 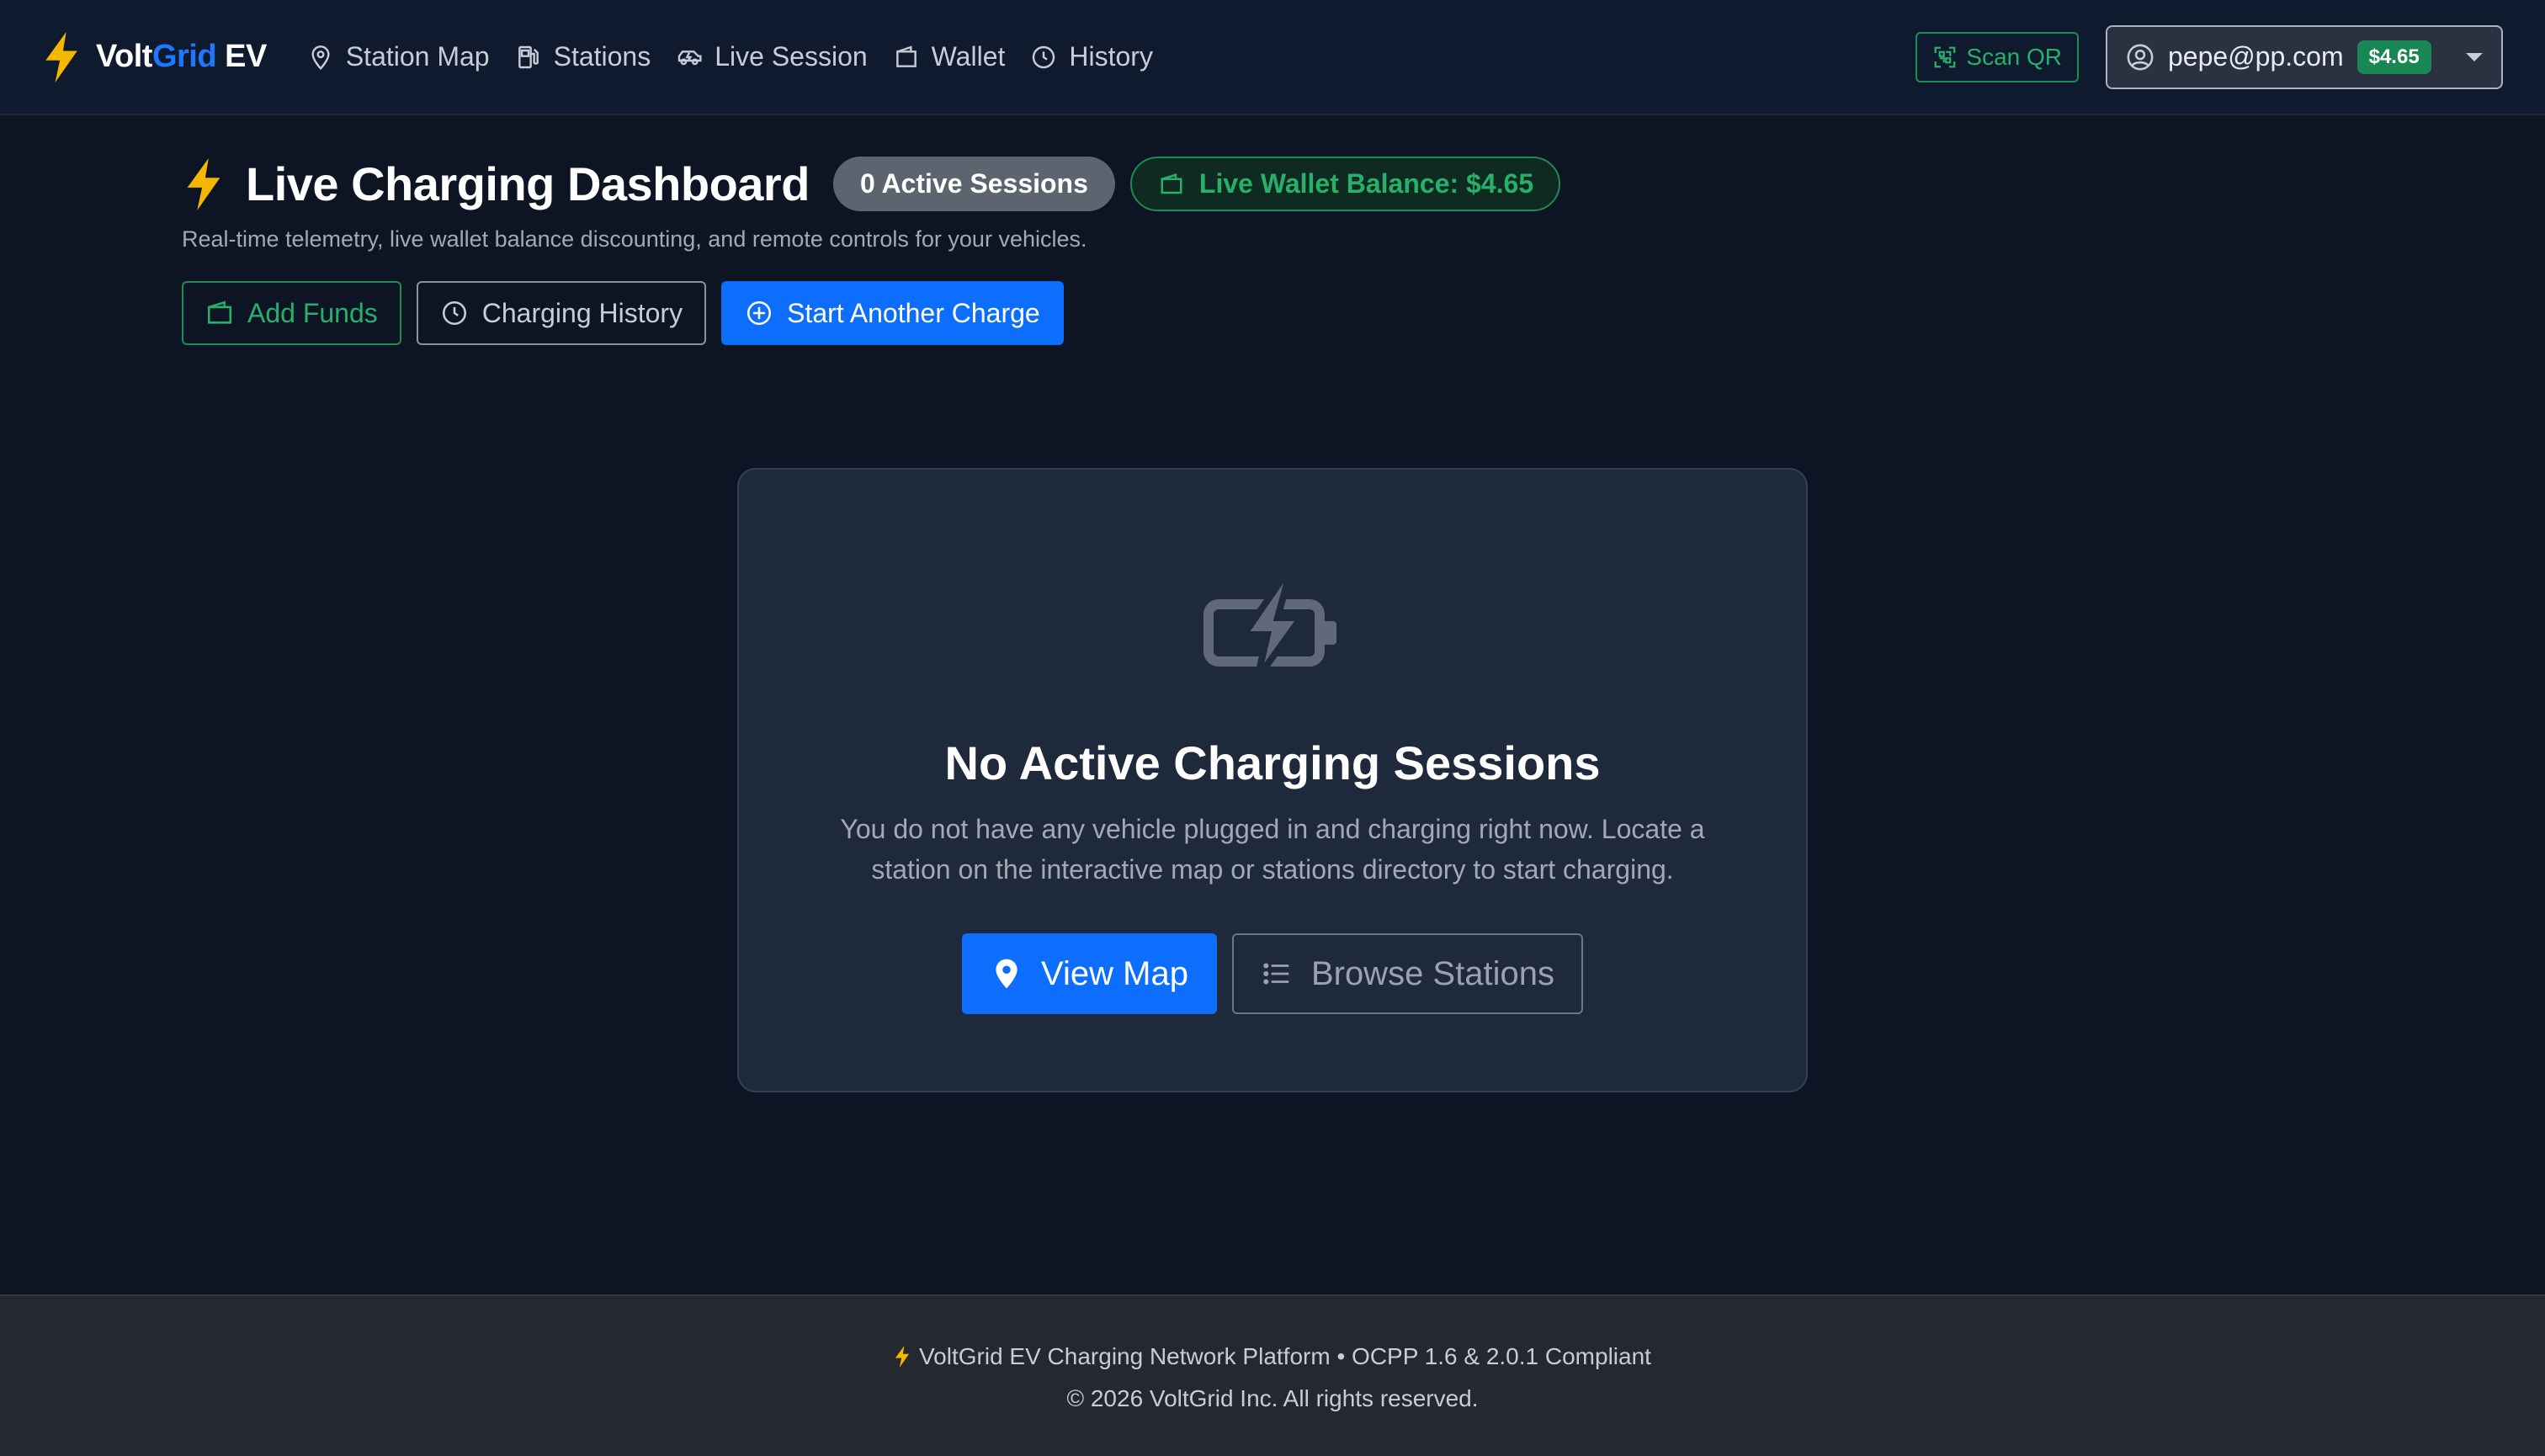 I want to click on nav-item-label: Stations, so click(x=602, y=57).